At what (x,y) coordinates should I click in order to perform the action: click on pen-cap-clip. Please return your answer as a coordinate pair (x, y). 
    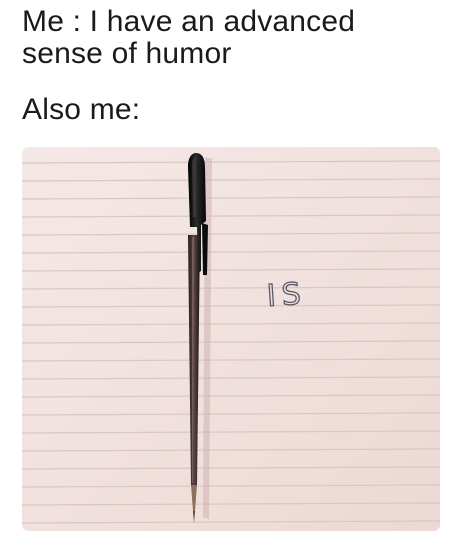
    Looking at the image, I should click on (205, 249).